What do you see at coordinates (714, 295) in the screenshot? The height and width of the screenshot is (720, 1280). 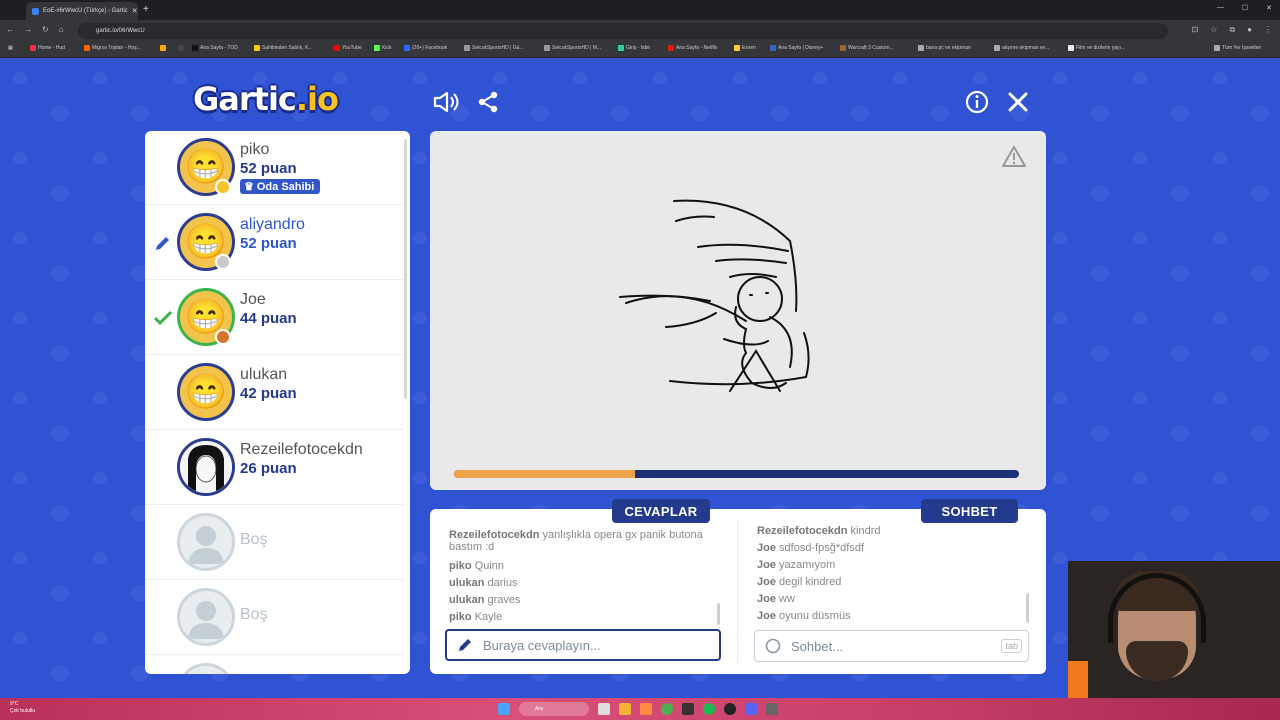 I see `player-drawing` at bounding box center [714, 295].